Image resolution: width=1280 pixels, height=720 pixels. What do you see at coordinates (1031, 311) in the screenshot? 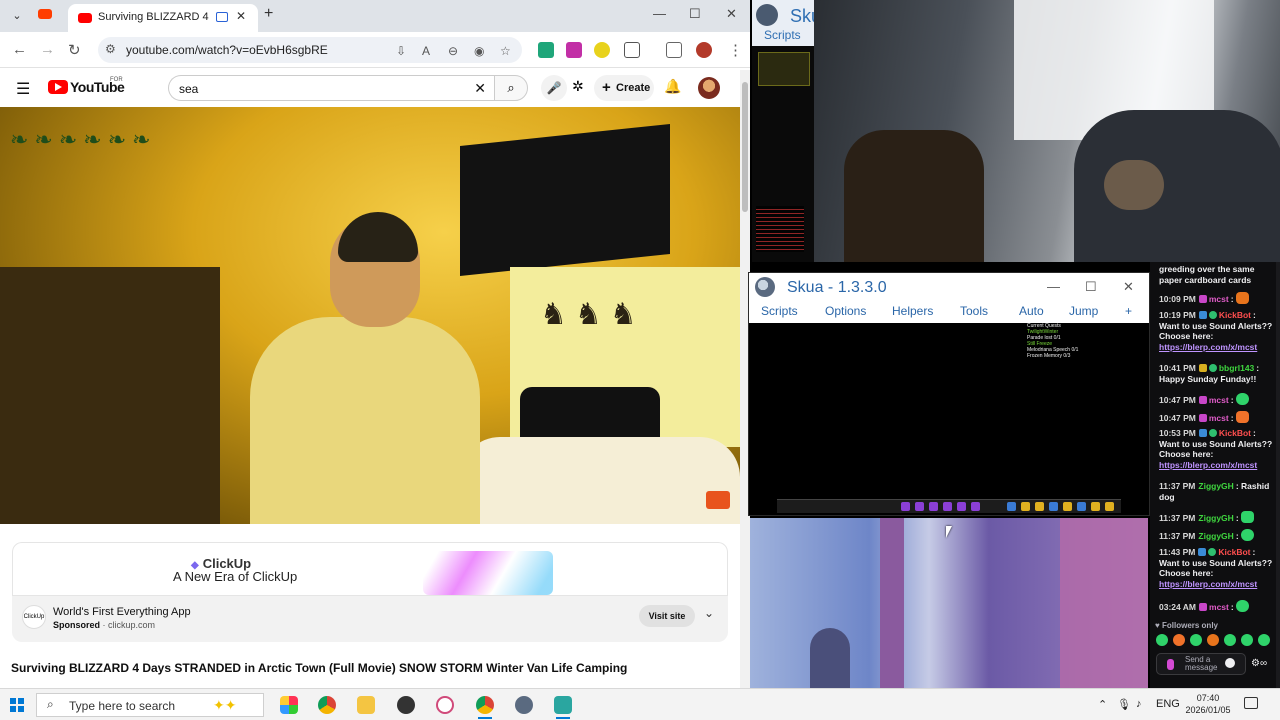
I see `skua-menu-auto: Auto` at bounding box center [1031, 311].